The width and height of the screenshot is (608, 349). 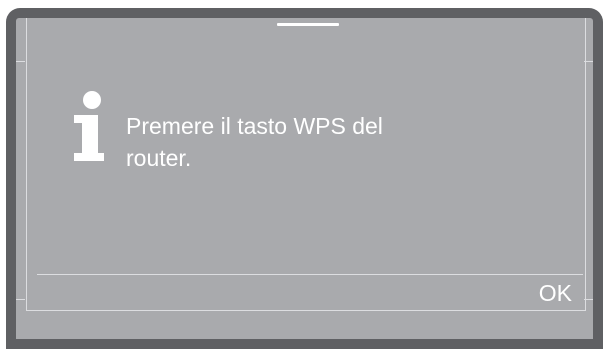 I want to click on dialog-message: Premere il tasto WPS del router., so click(x=296, y=142).